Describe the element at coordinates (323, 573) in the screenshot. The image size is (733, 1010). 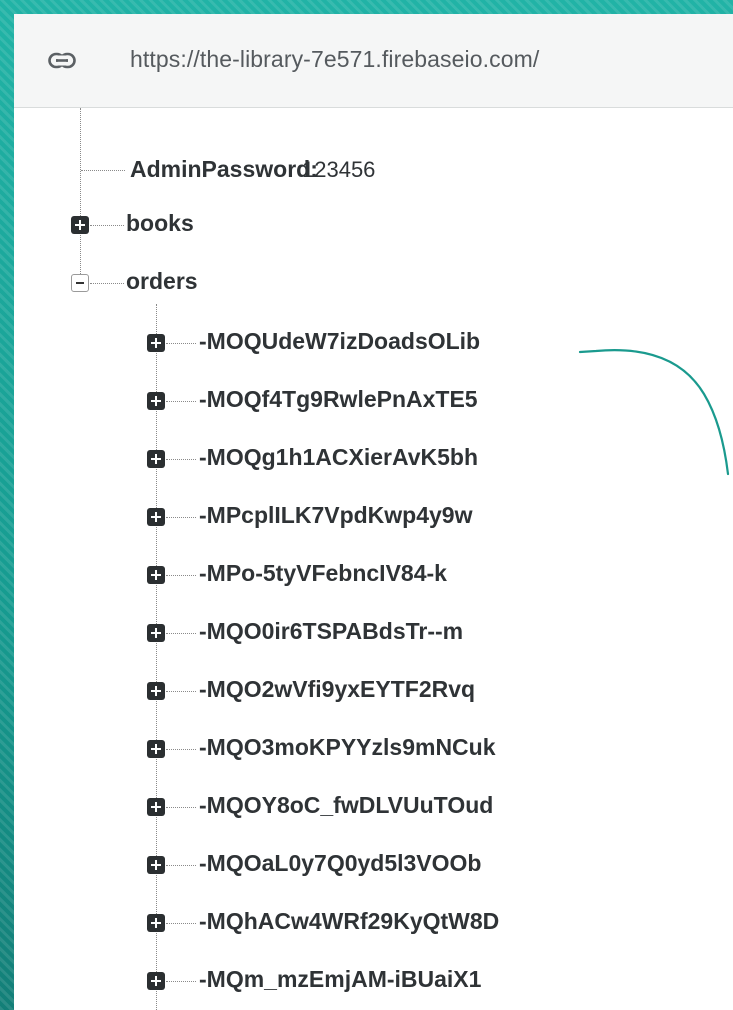
I see `order-key: -MPo-5tyVFebncIV84-k` at that location.